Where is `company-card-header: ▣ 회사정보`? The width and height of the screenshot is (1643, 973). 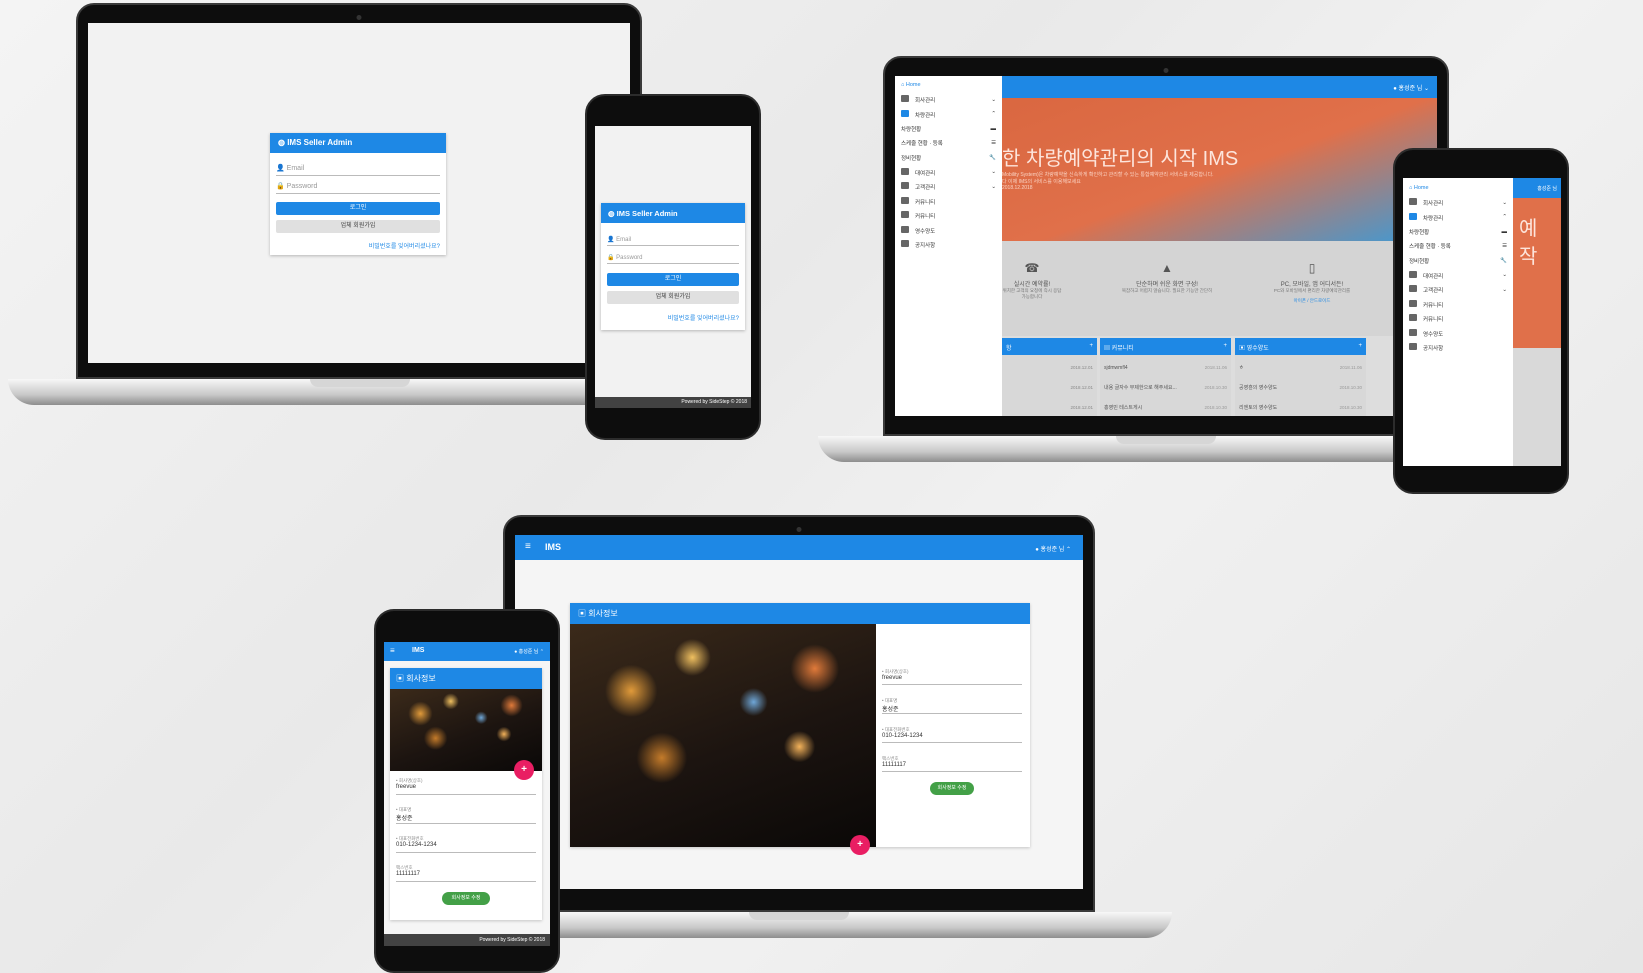 company-card-header: ▣ 회사정보 is located at coordinates (800, 613).